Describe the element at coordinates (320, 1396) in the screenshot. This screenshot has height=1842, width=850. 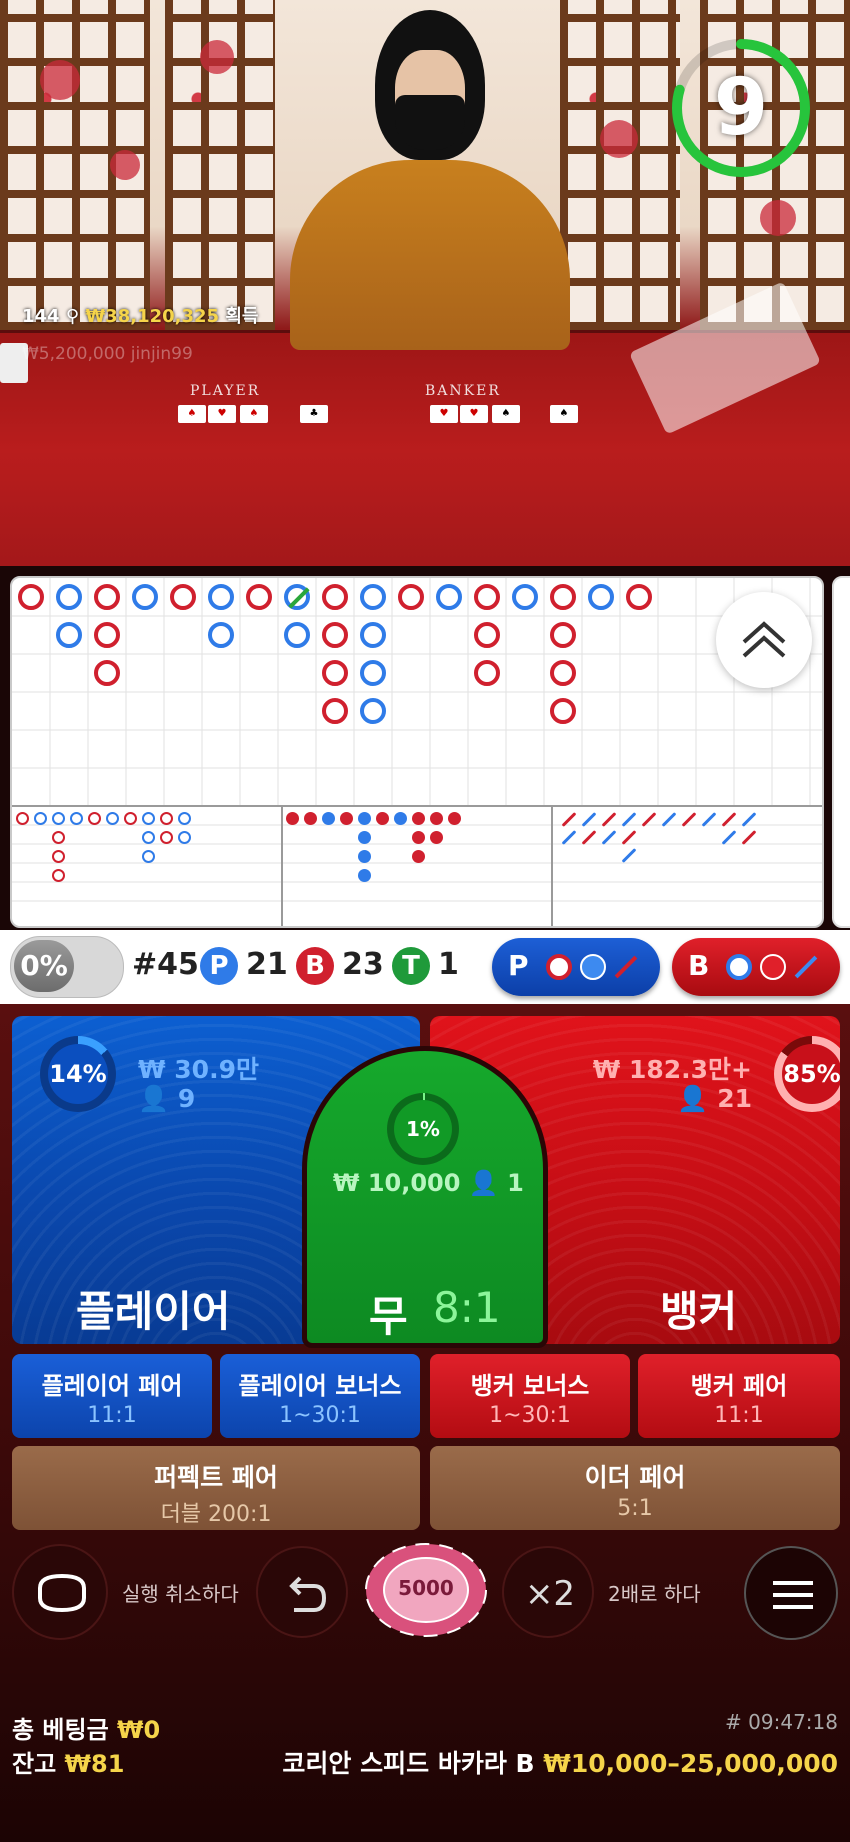
I see `player-bonus-bet: 플레이어 보너스 1~30:1` at that location.